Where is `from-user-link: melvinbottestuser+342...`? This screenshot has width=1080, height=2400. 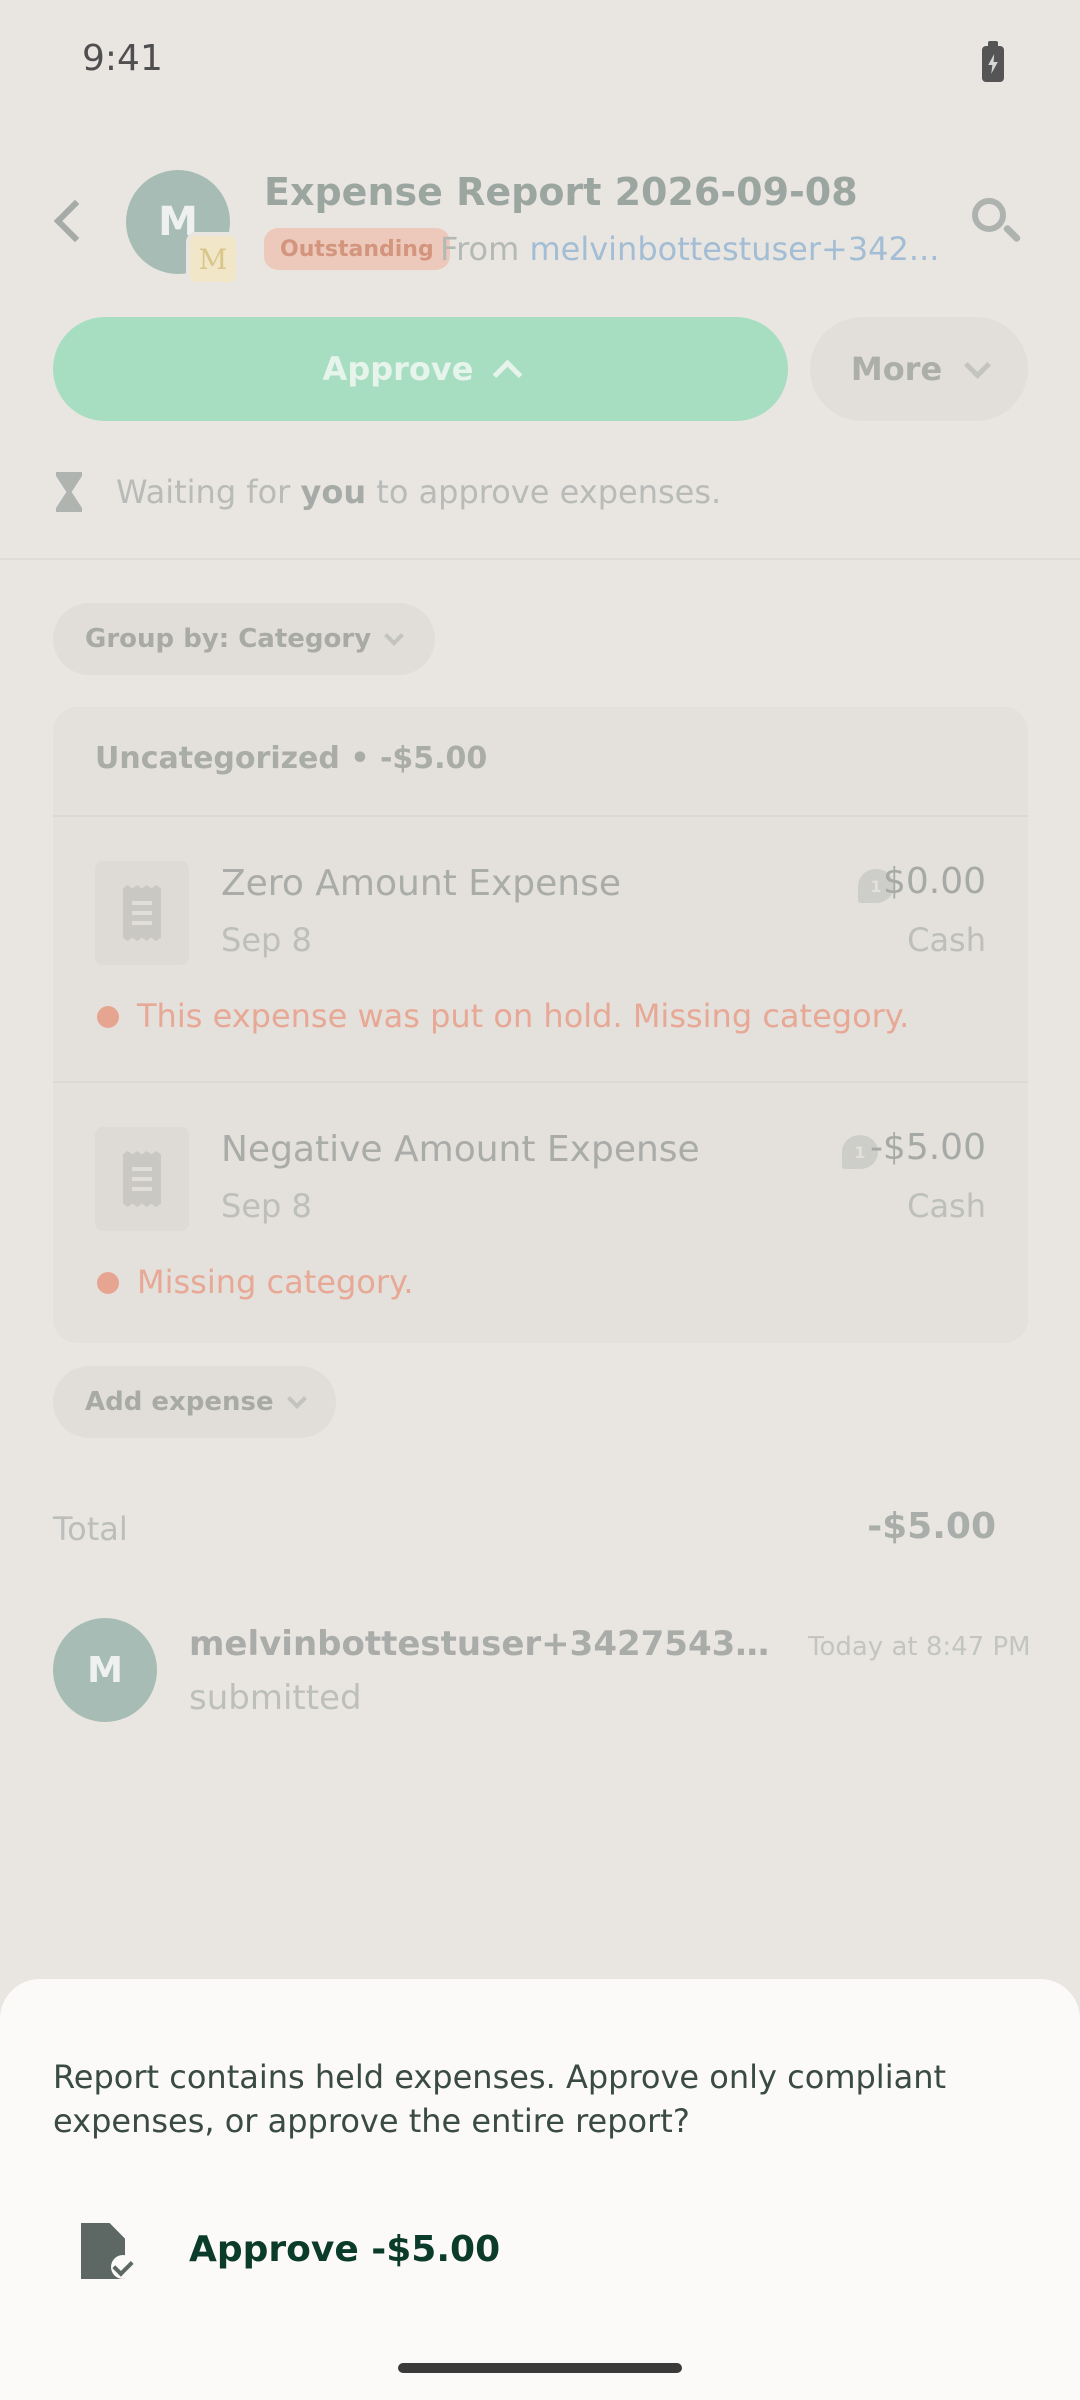 from-user-link: melvinbottestuser+342... is located at coordinates (734, 249).